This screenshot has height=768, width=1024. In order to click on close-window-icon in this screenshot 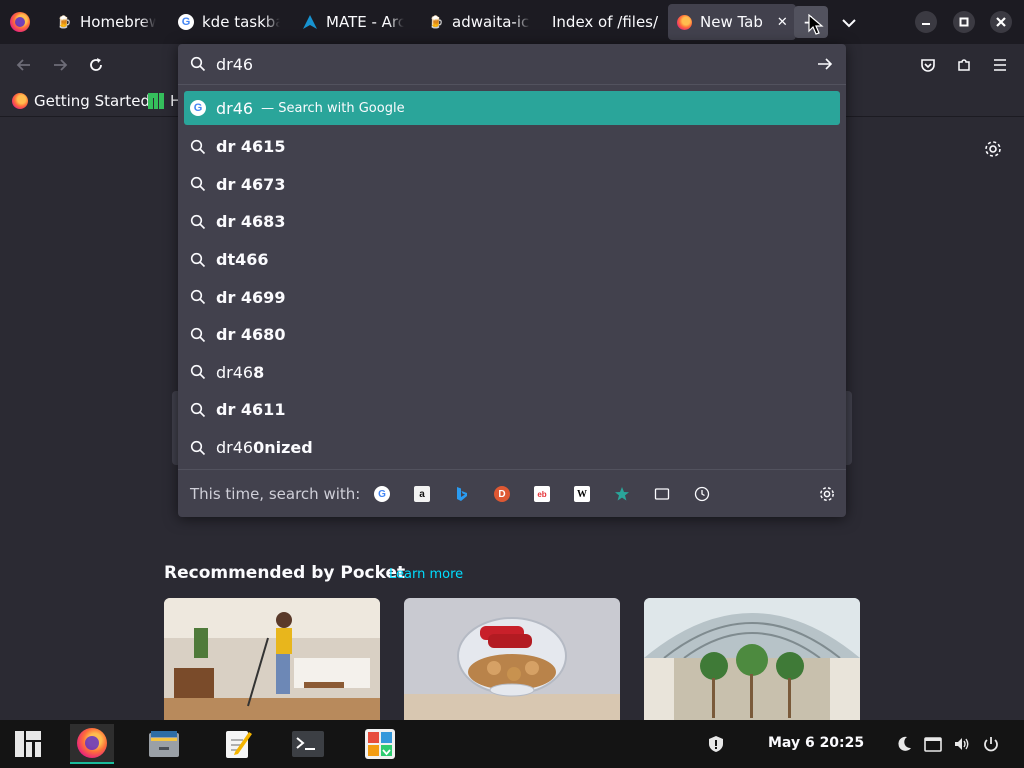, I will do `click(1001, 22)`.